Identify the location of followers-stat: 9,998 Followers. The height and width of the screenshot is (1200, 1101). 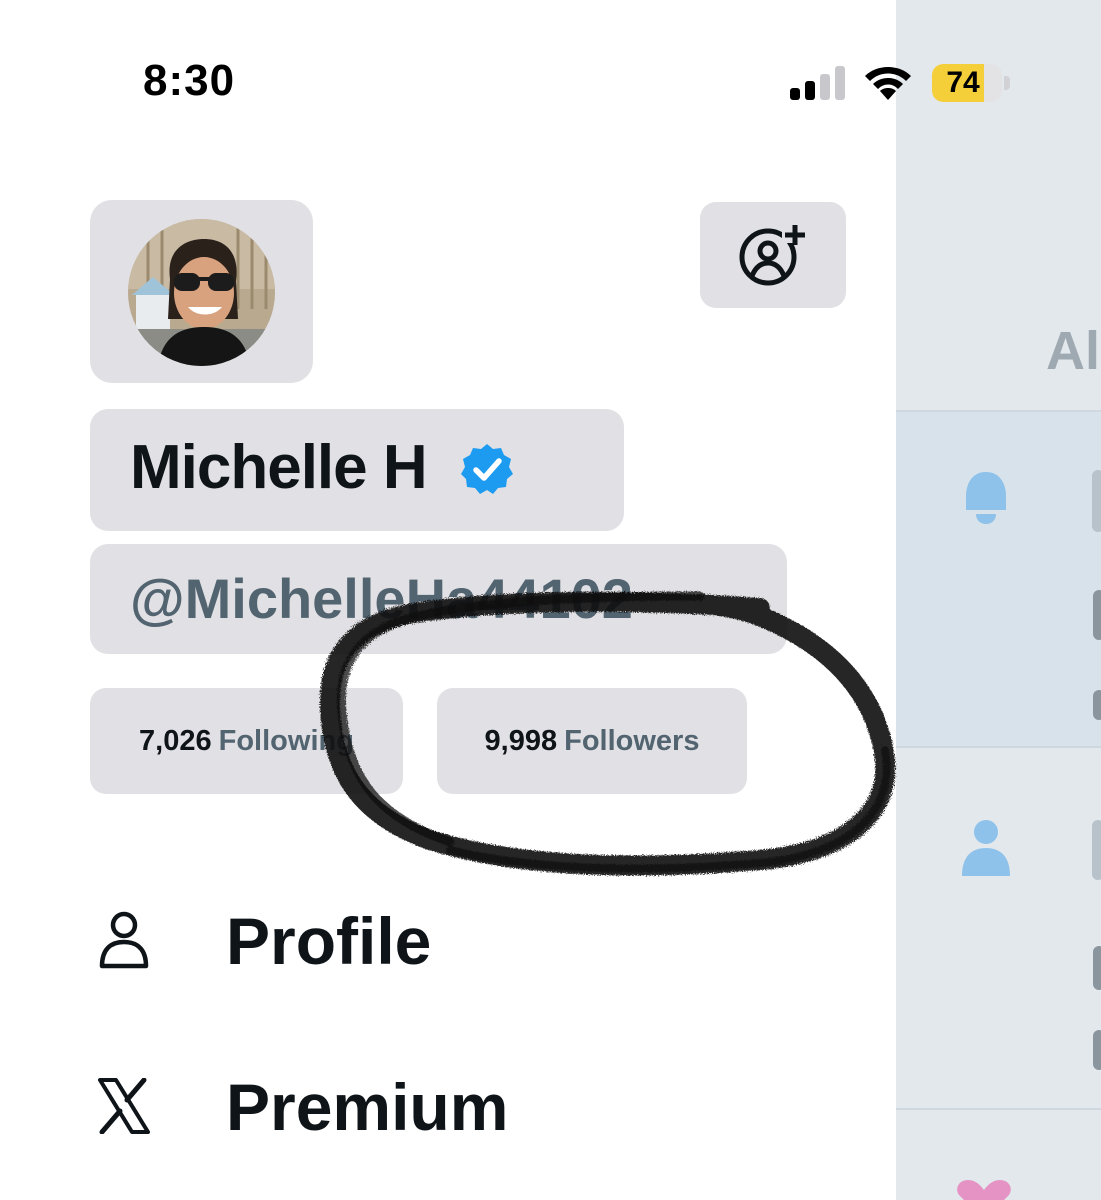
(592, 741).